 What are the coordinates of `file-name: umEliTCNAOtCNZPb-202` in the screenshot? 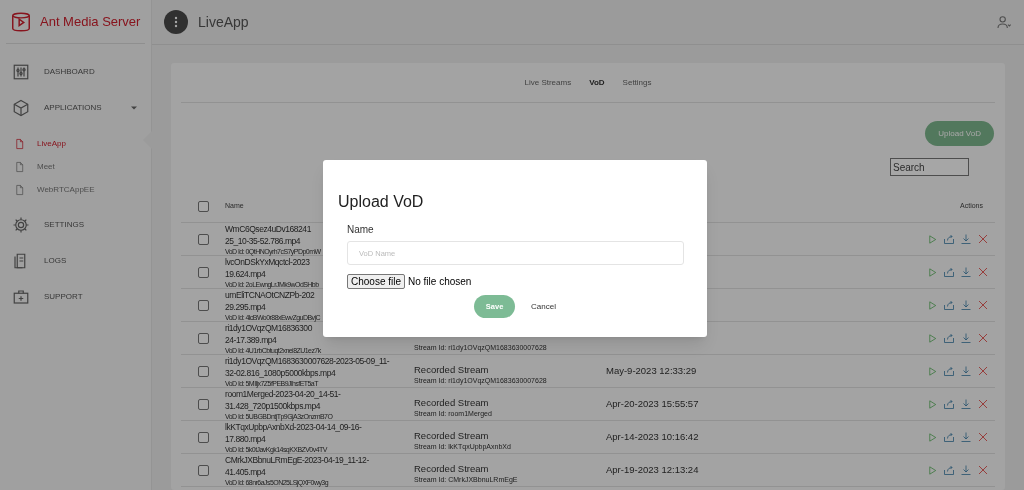 It's located at (270, 295).